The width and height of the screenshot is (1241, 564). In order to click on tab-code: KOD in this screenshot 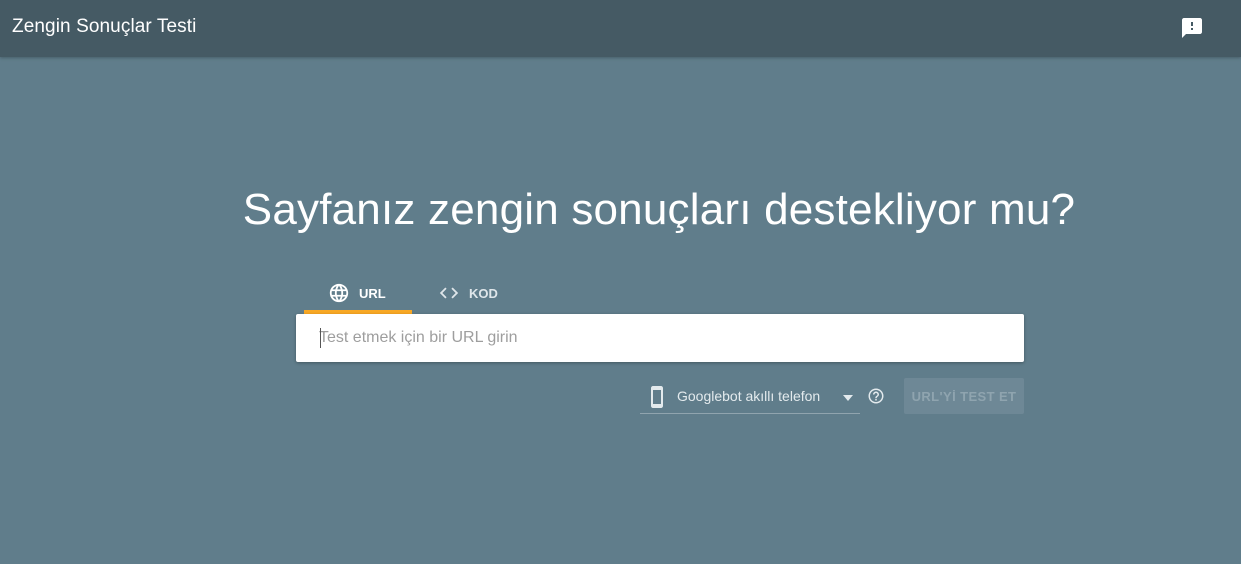, I will do `click(476, 293)`.